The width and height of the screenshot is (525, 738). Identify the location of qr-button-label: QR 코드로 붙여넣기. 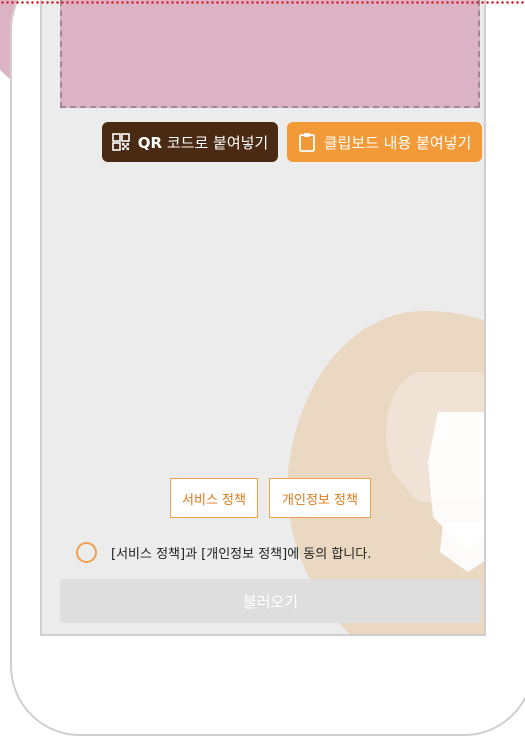
(203, 142).